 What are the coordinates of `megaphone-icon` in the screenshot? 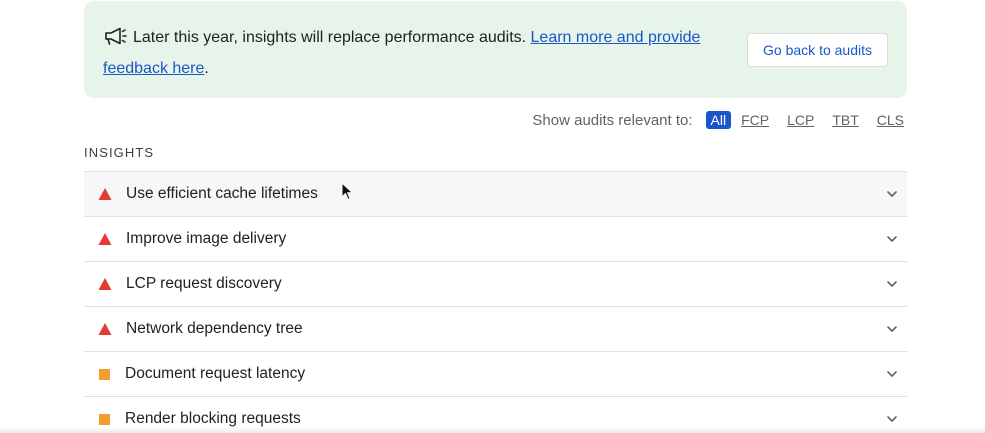 It's located at (116, 36).